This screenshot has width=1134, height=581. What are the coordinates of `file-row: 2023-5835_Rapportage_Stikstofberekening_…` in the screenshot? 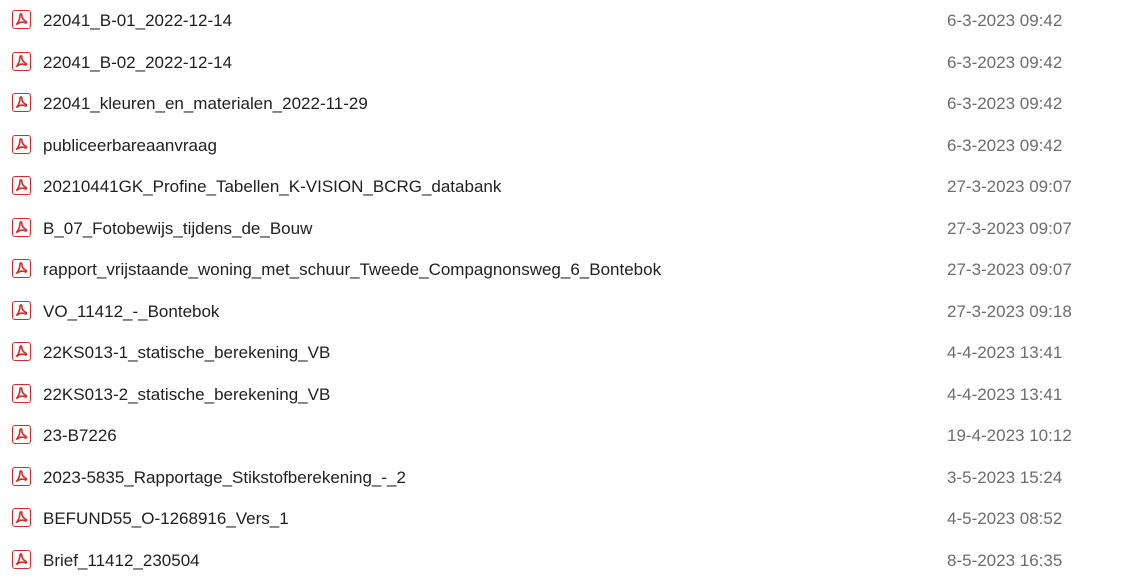 It's located at (567, 477).